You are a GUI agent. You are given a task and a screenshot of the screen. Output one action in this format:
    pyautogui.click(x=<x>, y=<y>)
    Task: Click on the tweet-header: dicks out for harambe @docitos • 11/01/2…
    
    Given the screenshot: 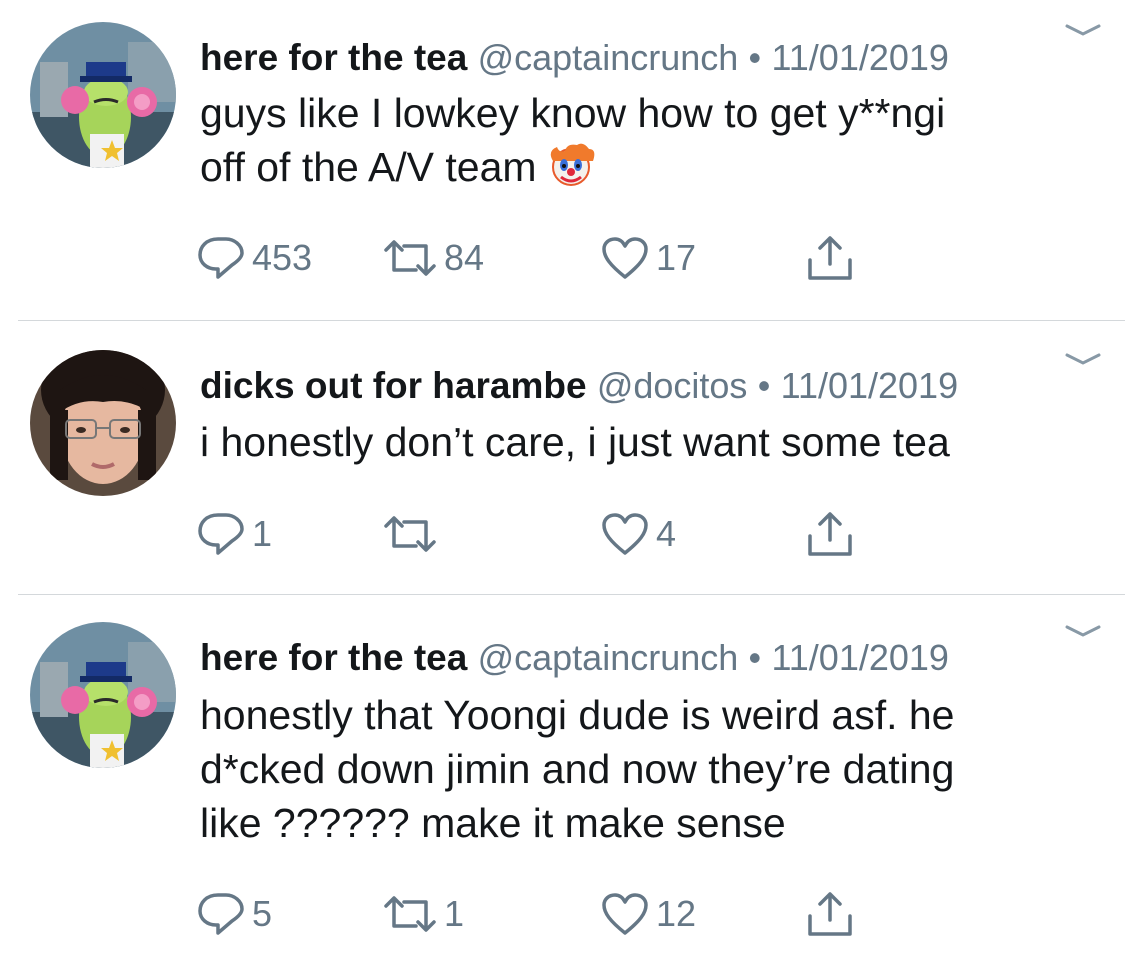 What is the action you would take?
    pyautogui.click(x=579, y=386)
    